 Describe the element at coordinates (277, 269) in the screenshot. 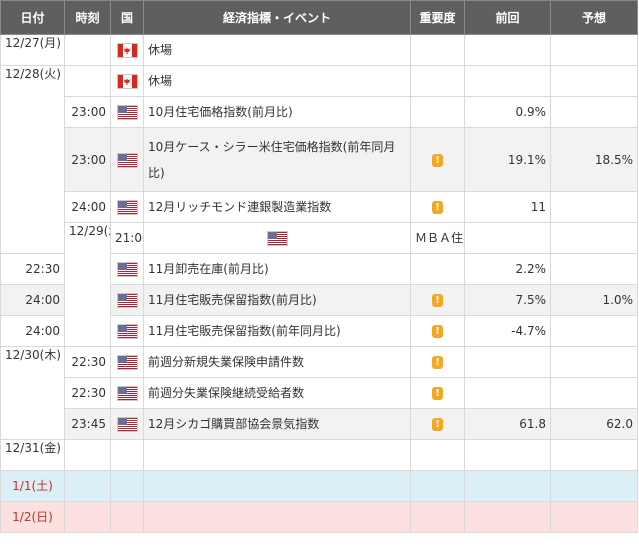

I see `event-cell: 11月卸売在庫(前月比)` at that location.